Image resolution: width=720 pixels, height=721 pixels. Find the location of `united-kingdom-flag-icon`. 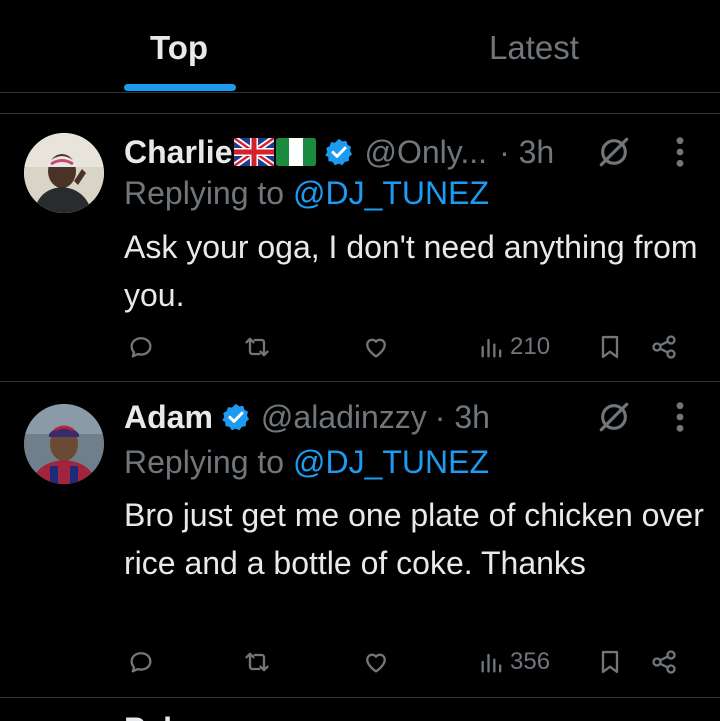

united-kingdom-flag-icon is located at coordinates (254, 152).